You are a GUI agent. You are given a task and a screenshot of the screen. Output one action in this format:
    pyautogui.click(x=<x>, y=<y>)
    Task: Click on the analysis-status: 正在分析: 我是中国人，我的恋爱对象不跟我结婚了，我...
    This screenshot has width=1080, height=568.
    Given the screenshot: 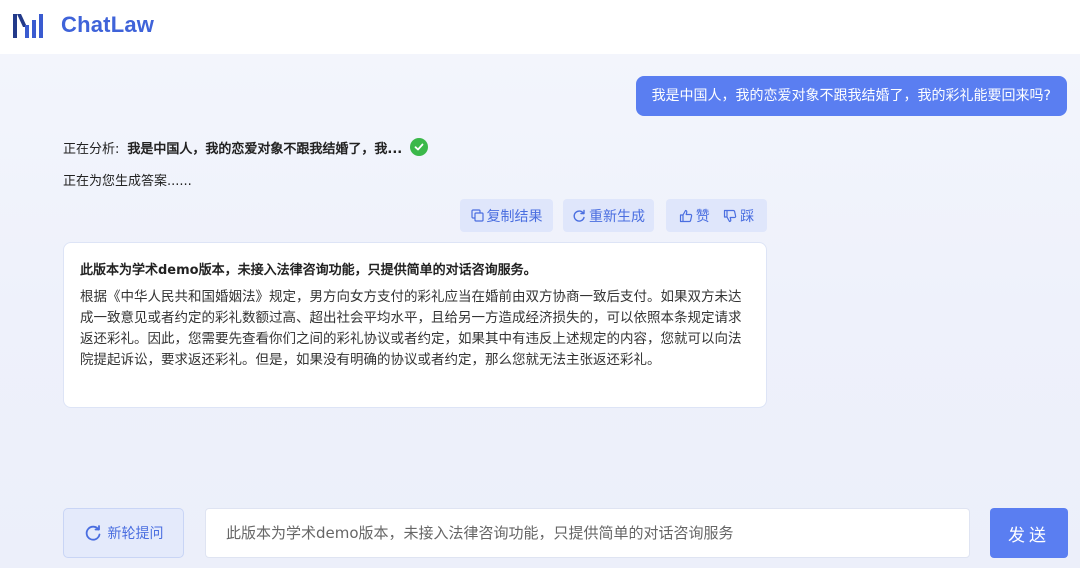 What is the action you would take?
    pyautogui.click(x=246, y=147)
    